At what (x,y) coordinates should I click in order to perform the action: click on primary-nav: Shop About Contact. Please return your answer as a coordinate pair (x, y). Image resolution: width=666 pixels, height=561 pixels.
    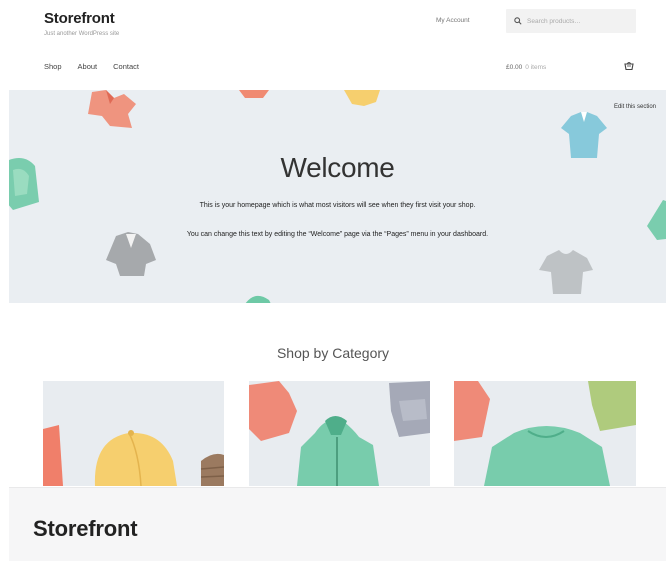
    Looking at the image, I should click on (91, 66).